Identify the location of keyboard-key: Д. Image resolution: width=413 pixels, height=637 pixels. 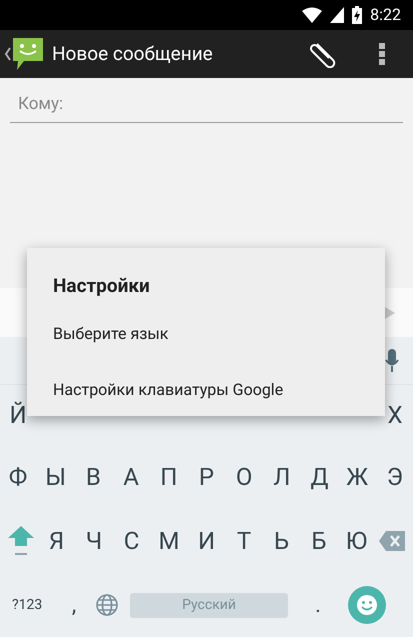
(319, 477).